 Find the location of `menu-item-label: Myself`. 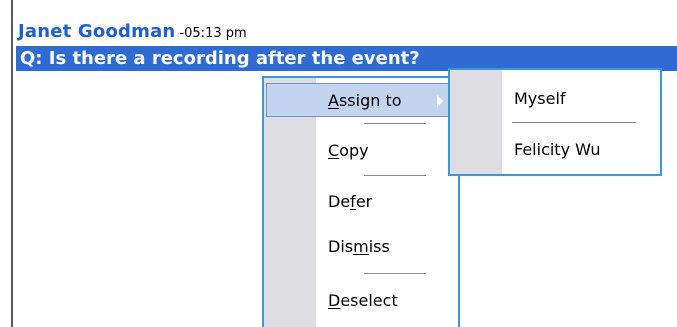

menu-item-label: Myself is located at coordinates (540, 98).